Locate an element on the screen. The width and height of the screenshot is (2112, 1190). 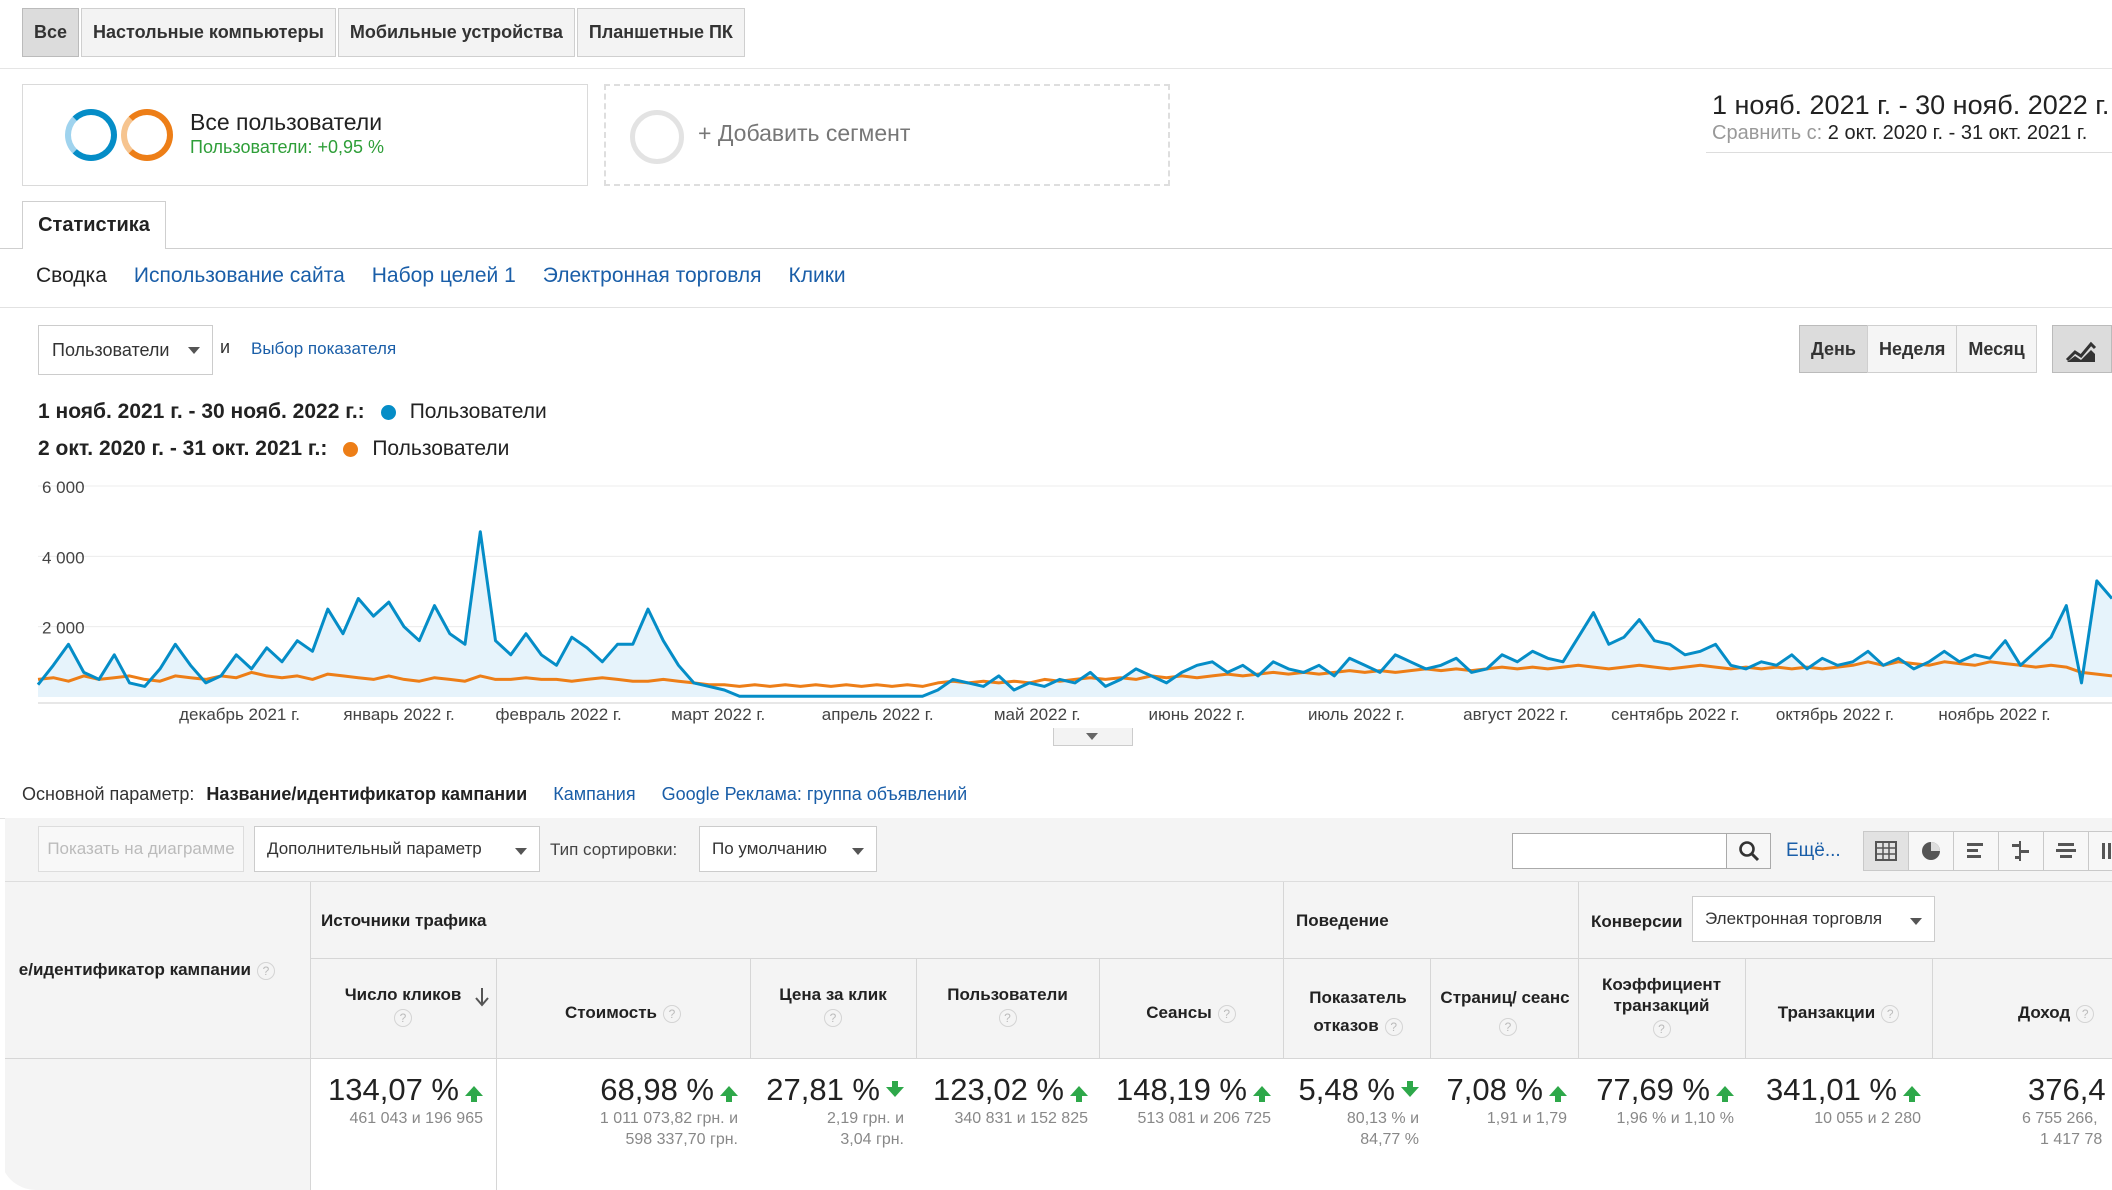
total-detail: 598 337,70 грн. is located at coordinates (681, 1139).